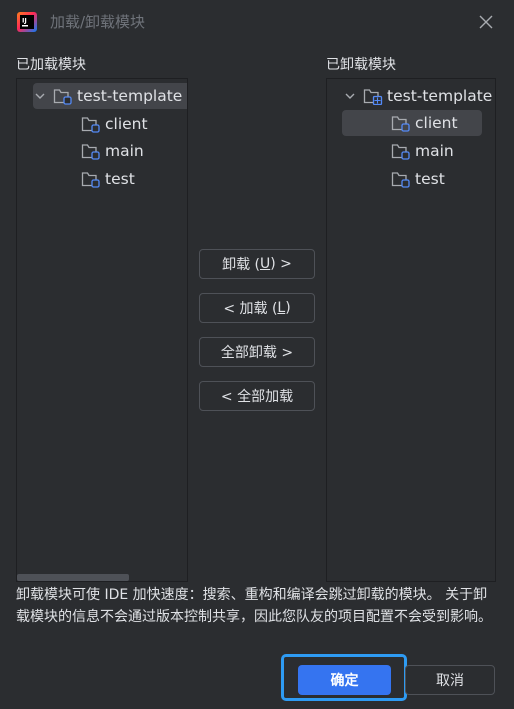  Describe the element at coordinates (51, 65) in the screenshot. I see `loaded-modules-label: 已加载模块` at that location.